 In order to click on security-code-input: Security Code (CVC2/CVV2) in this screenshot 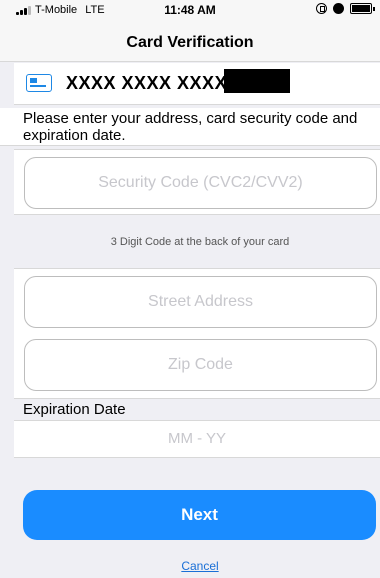, I will do `click(200, 183)`.